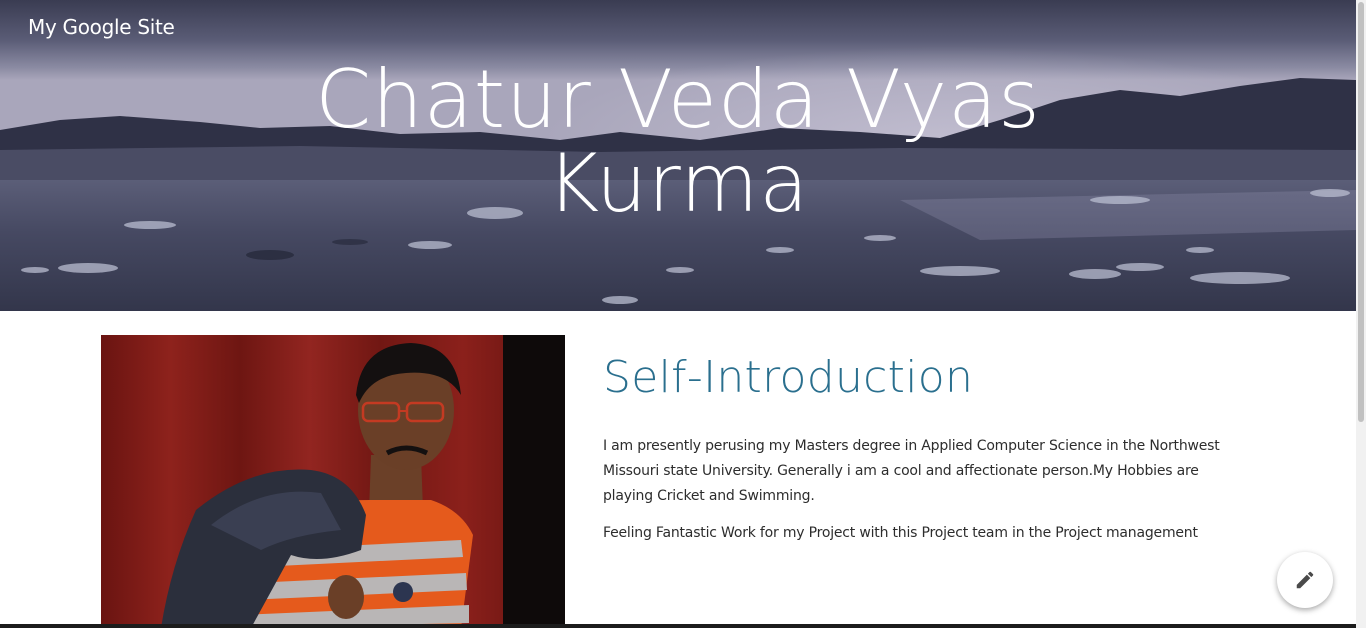  Describe the element at coordinates (678, 183) in the screenshot. I see `page-title-line-2: Kurma` at that location.